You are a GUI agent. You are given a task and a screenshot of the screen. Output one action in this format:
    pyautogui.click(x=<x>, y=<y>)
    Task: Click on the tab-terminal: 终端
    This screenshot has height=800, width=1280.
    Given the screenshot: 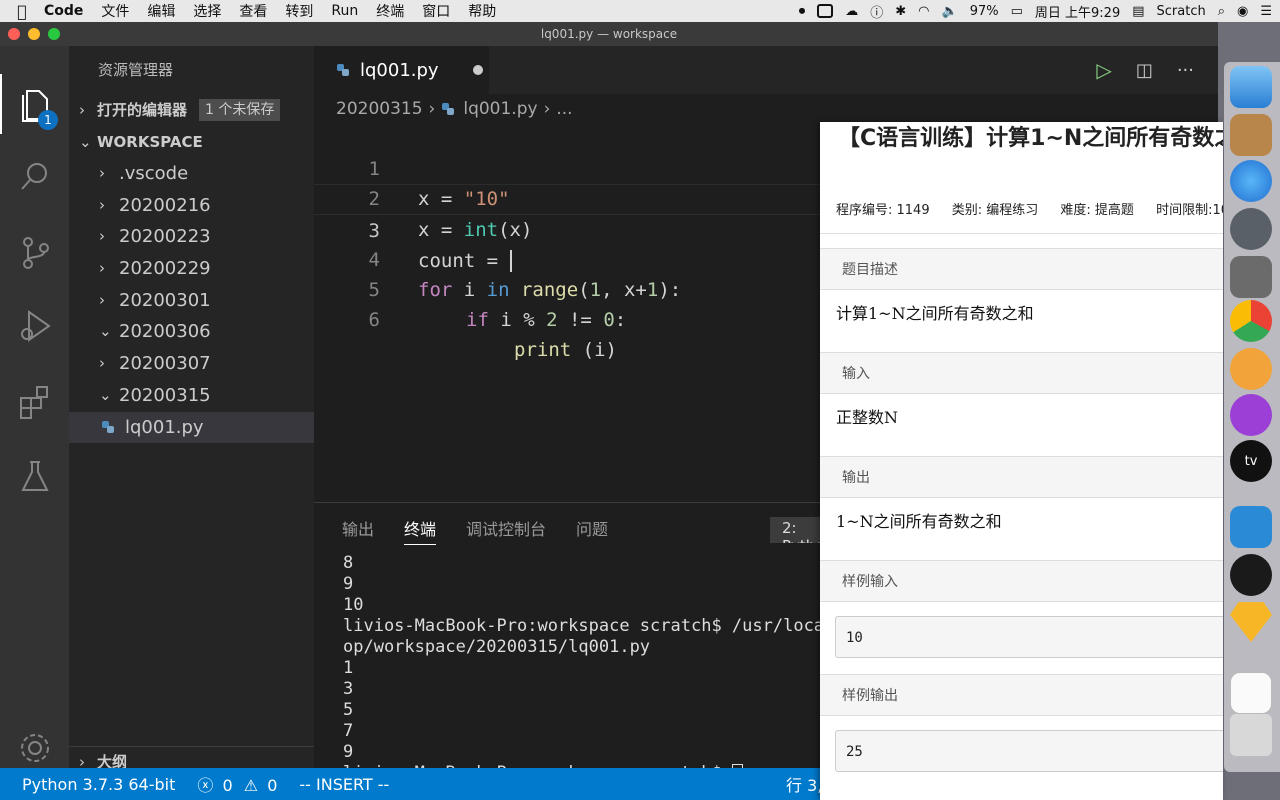 What is the action you would take?
    pyautogui.click(x=420, y=530)
    